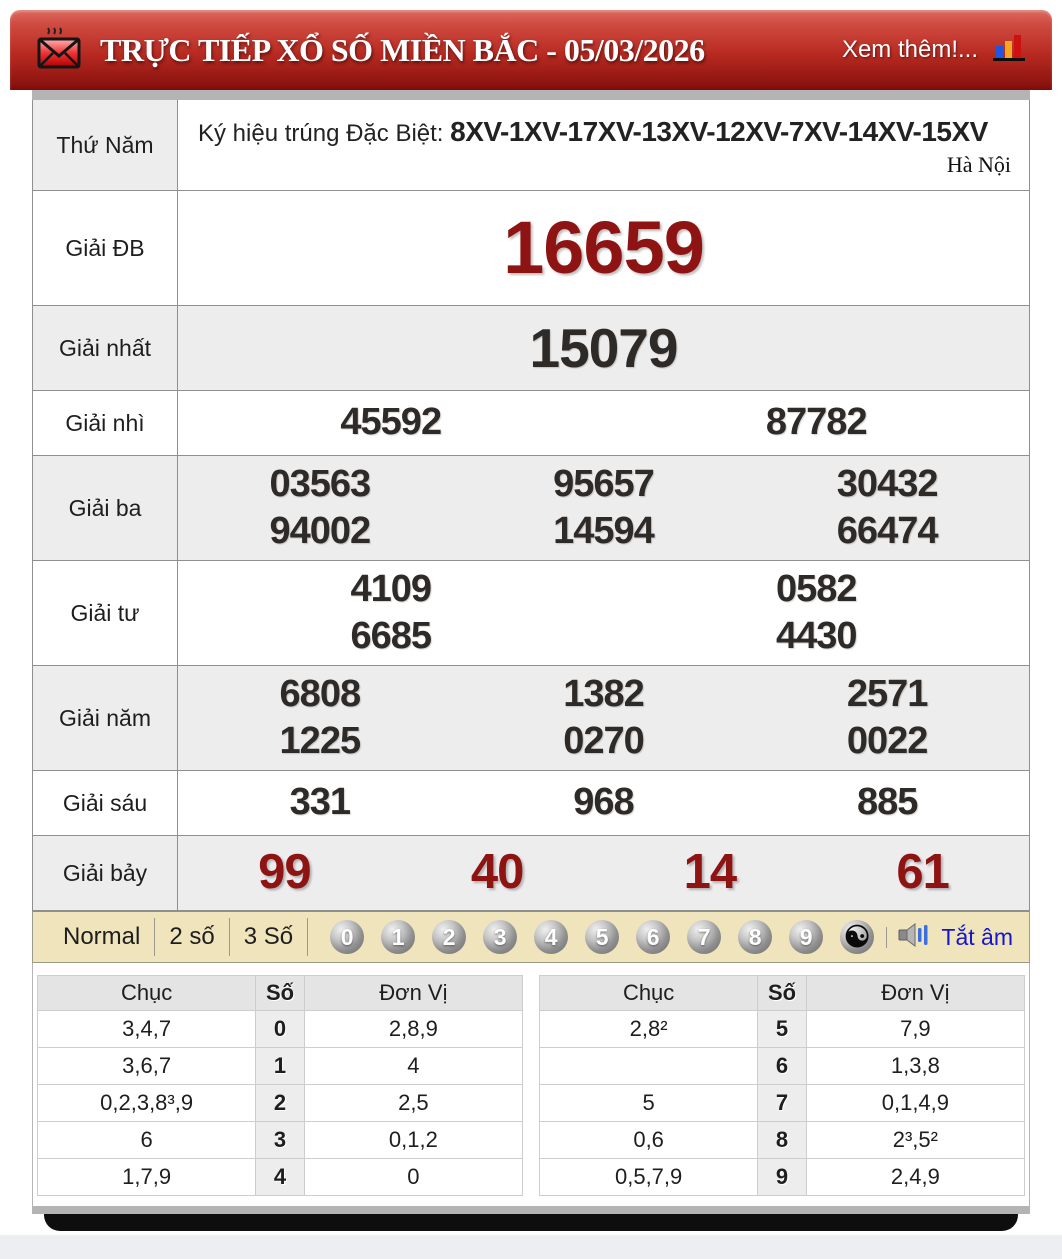 This screenshot has width=1062, height=1259. I want to click on summary-row: 6 3 0,1,2, so click(280, 1140).